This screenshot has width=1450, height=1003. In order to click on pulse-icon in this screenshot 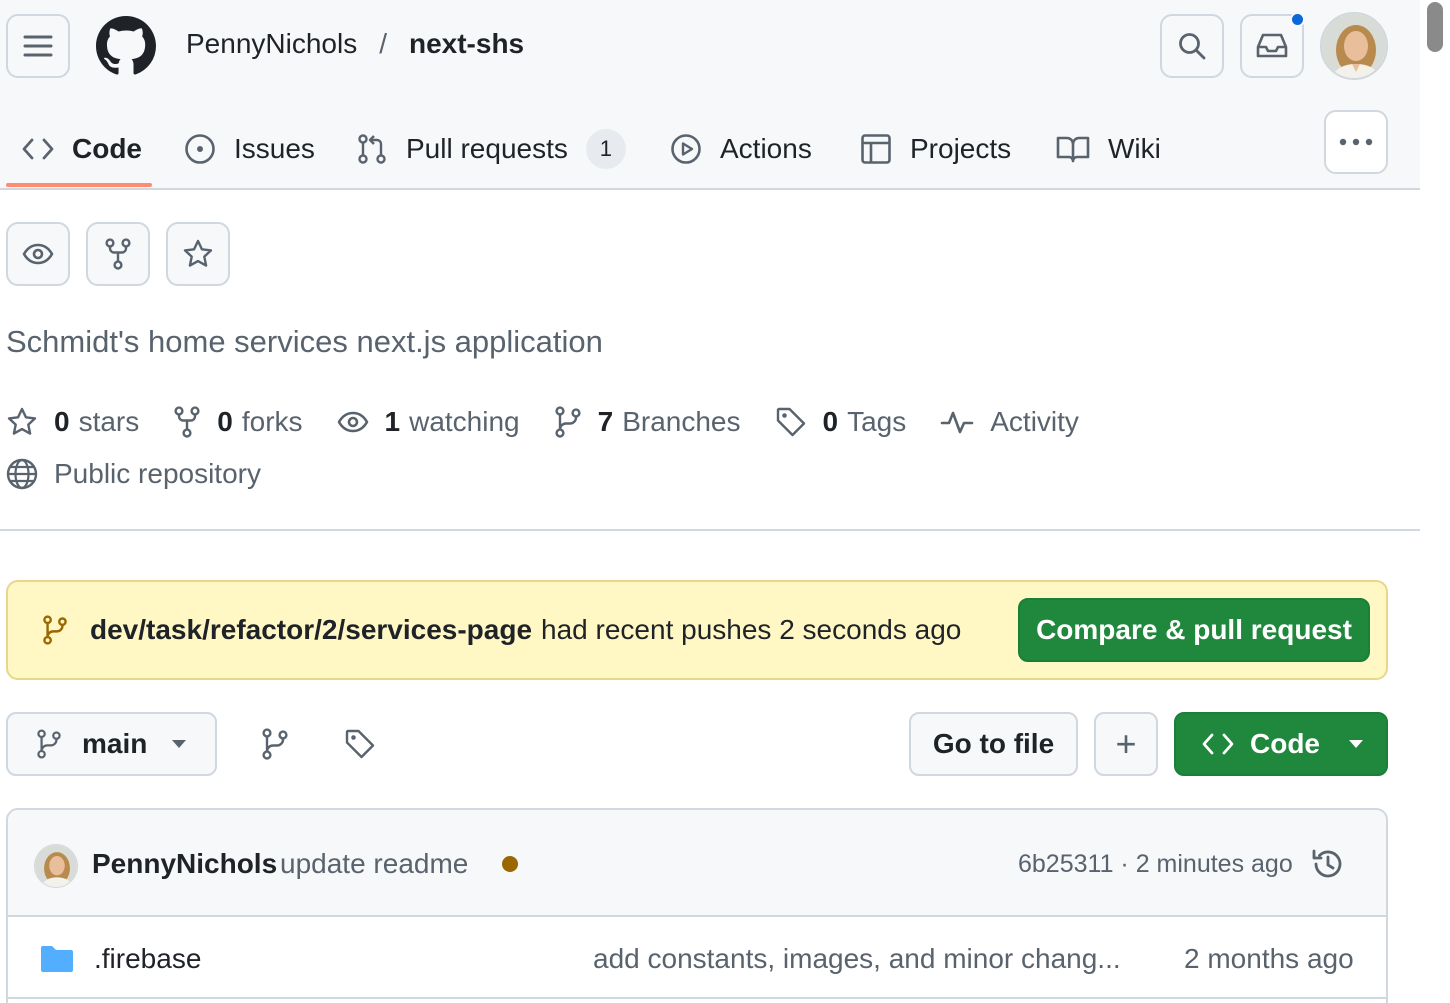, I will do `click(957, 422)`.